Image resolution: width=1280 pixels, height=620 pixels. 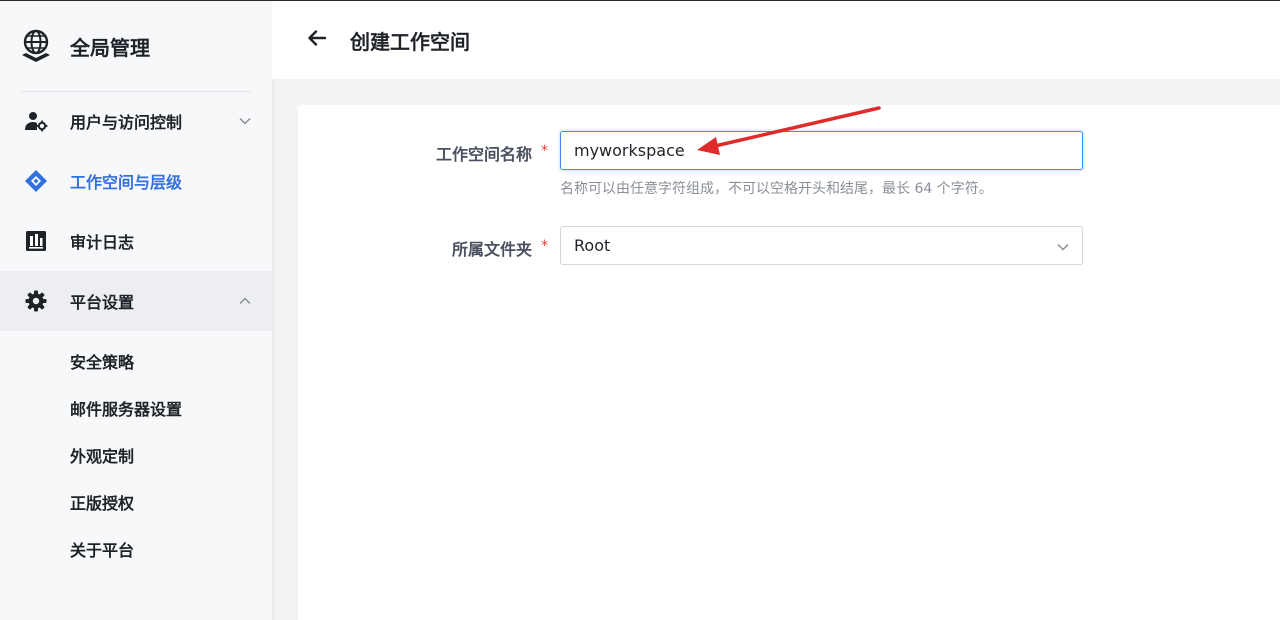 What do you see at coordinates (136, 241) in the screenshot?
I see `sidebar-item-audit-log: 审计日志` at bounding box center [136, 241].